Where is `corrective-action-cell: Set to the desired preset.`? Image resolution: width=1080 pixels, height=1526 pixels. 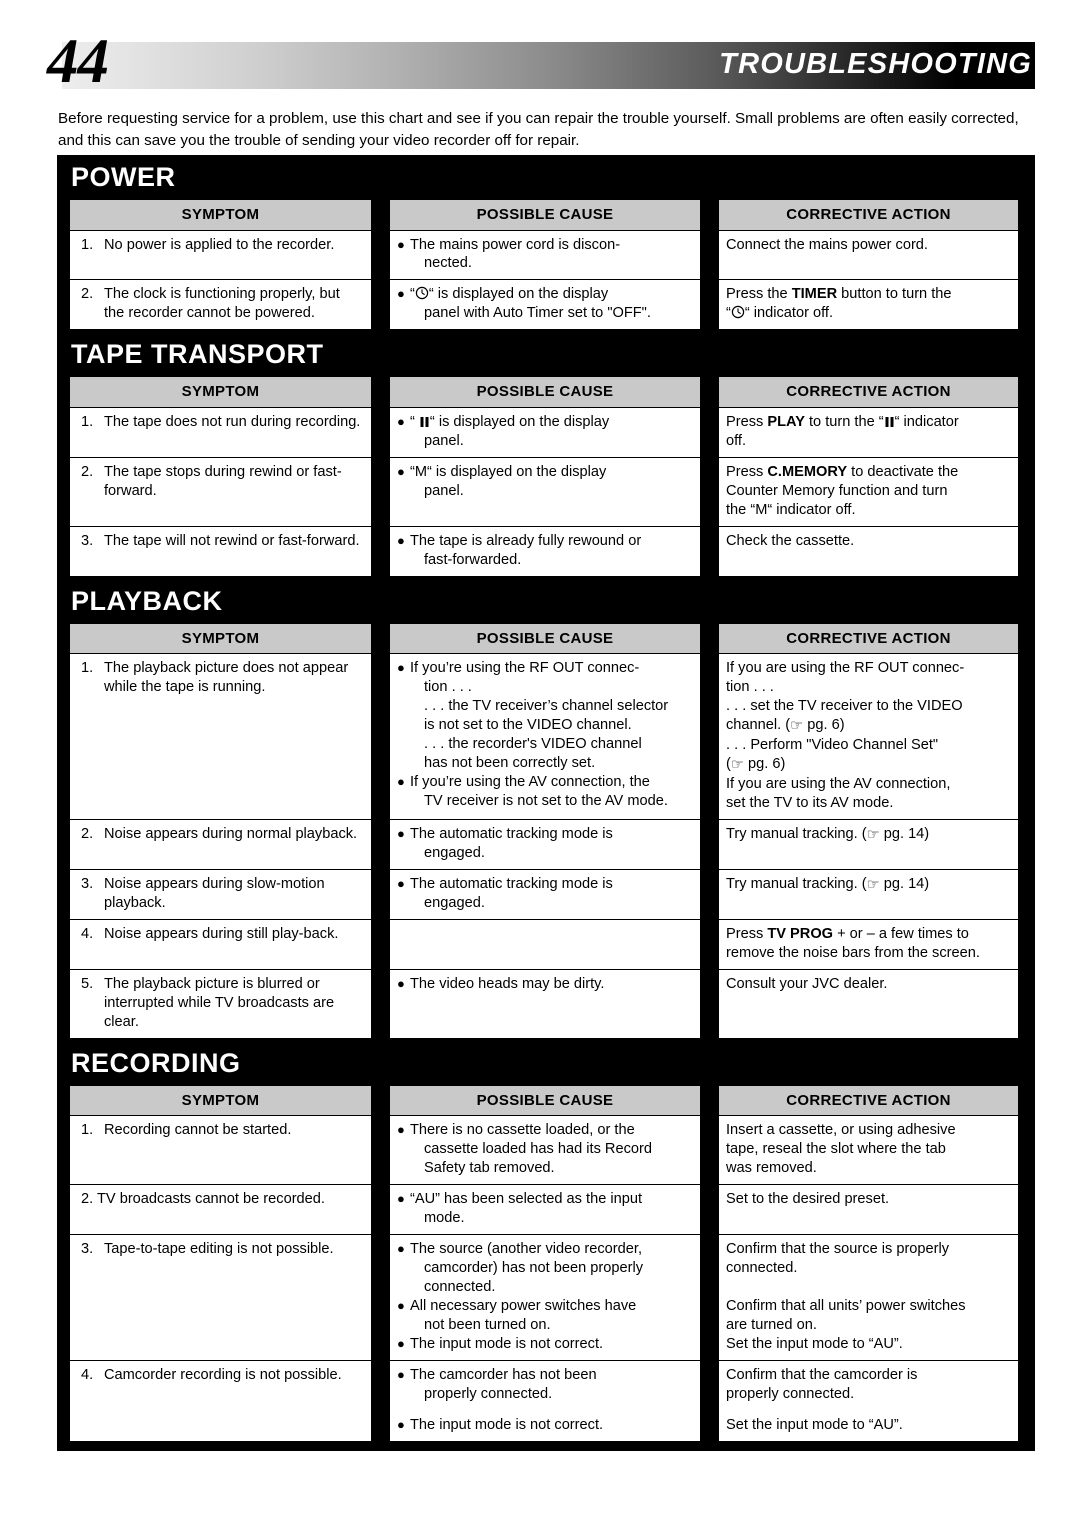 corrective-action-cell: Set to the desired preset. is located at coordinates (868, 1210).